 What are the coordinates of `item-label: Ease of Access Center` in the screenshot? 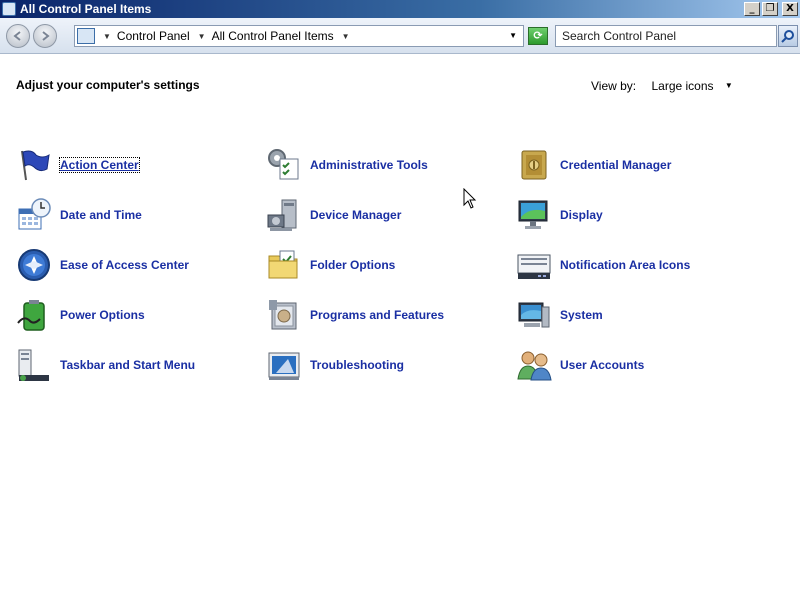 It's located at (124, 265).